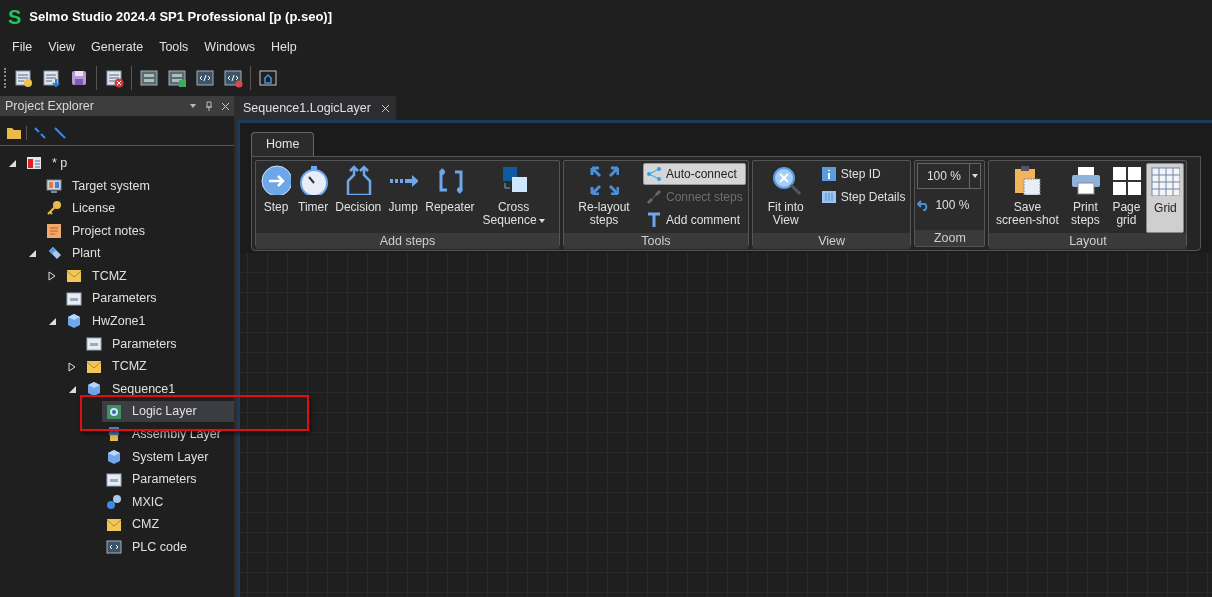 This screenshot has width=1212, height=597. I want to click on ribbon-button: Page grid, so click(1126, 198).